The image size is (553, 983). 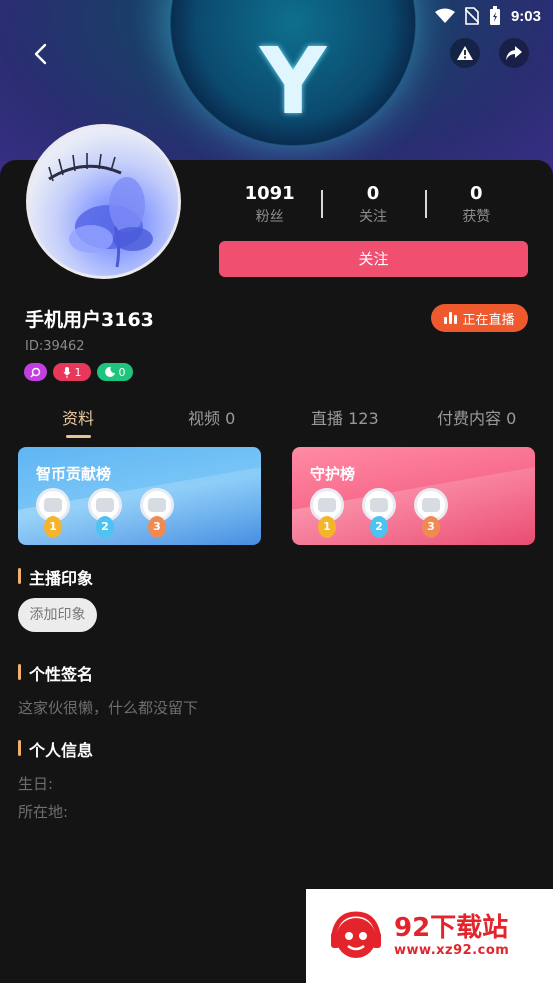 I want to click on ranking-title: 守护榜, so click(x=333, y=474).